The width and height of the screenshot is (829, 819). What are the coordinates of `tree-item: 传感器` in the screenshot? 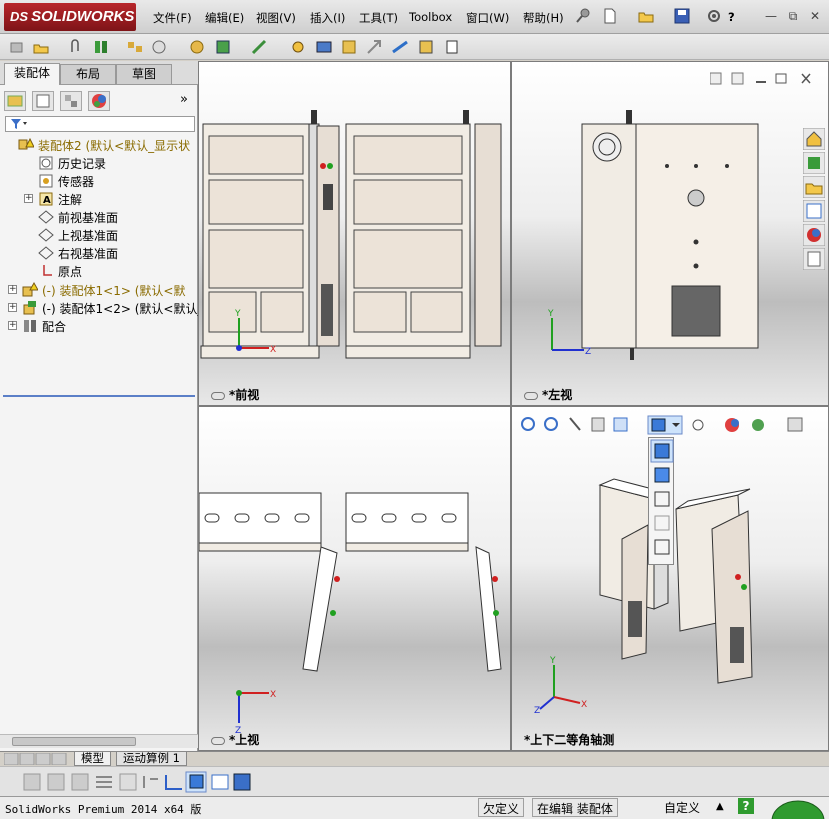 It's located at (99, 181).